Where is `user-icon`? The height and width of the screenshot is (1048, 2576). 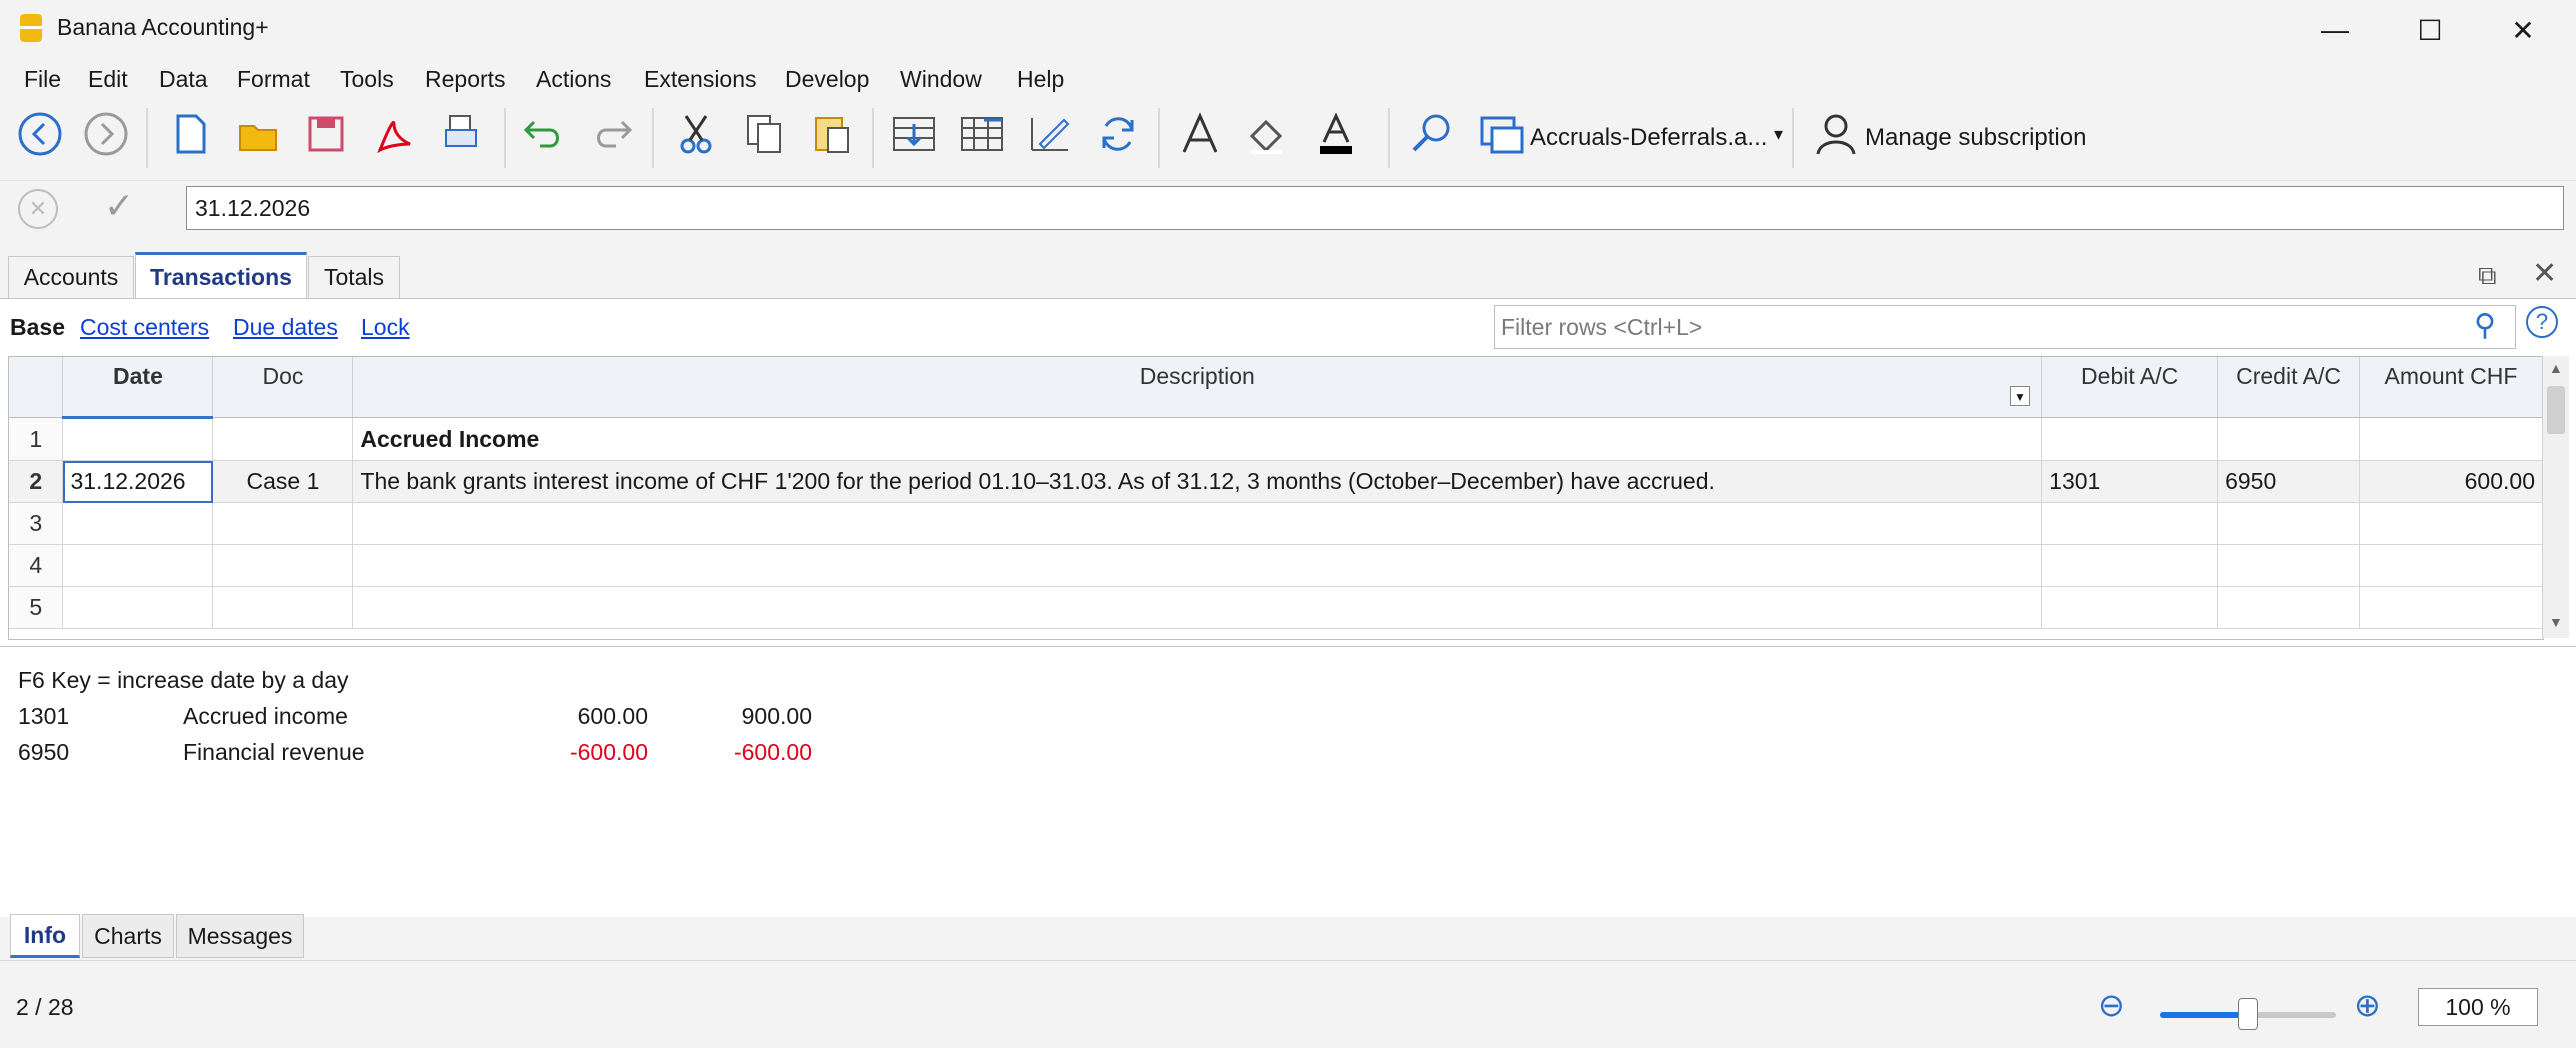 user-icon is located at coordinates (1836, 134).